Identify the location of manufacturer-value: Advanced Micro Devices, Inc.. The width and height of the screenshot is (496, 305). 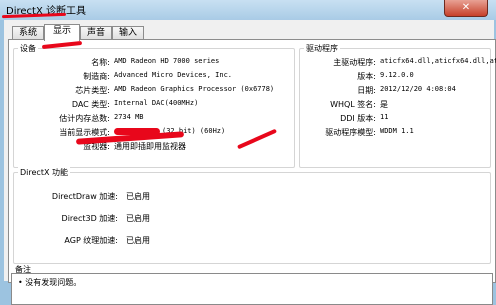
(173, 75).